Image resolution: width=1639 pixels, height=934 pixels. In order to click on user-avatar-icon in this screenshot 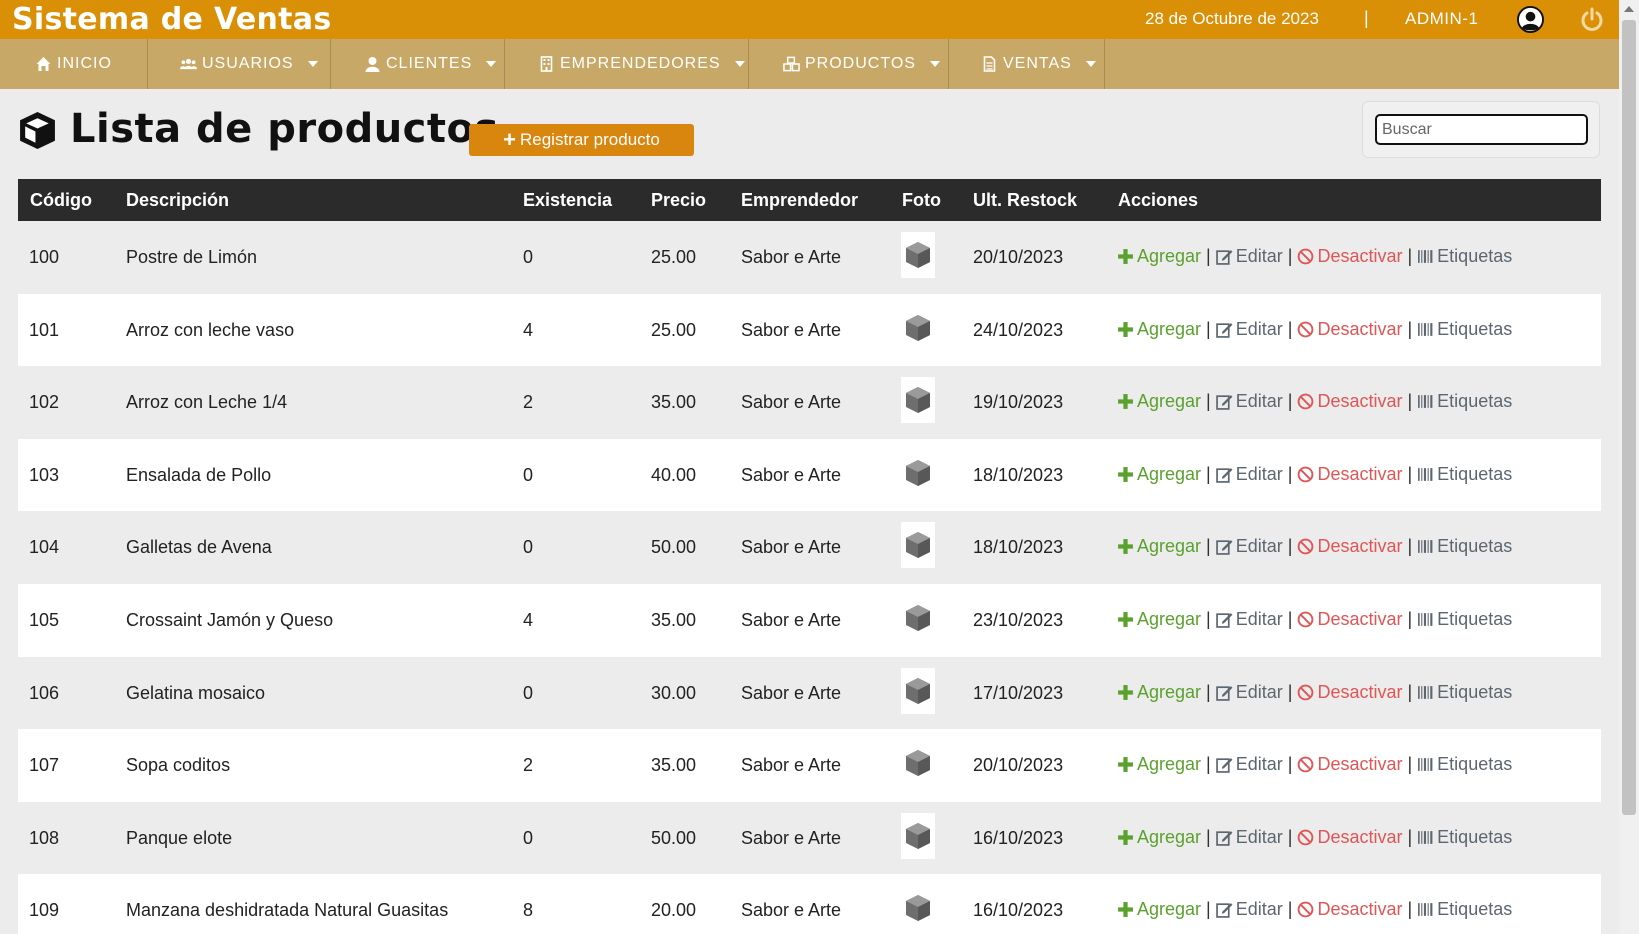, I will do `click(1530, 19)`.